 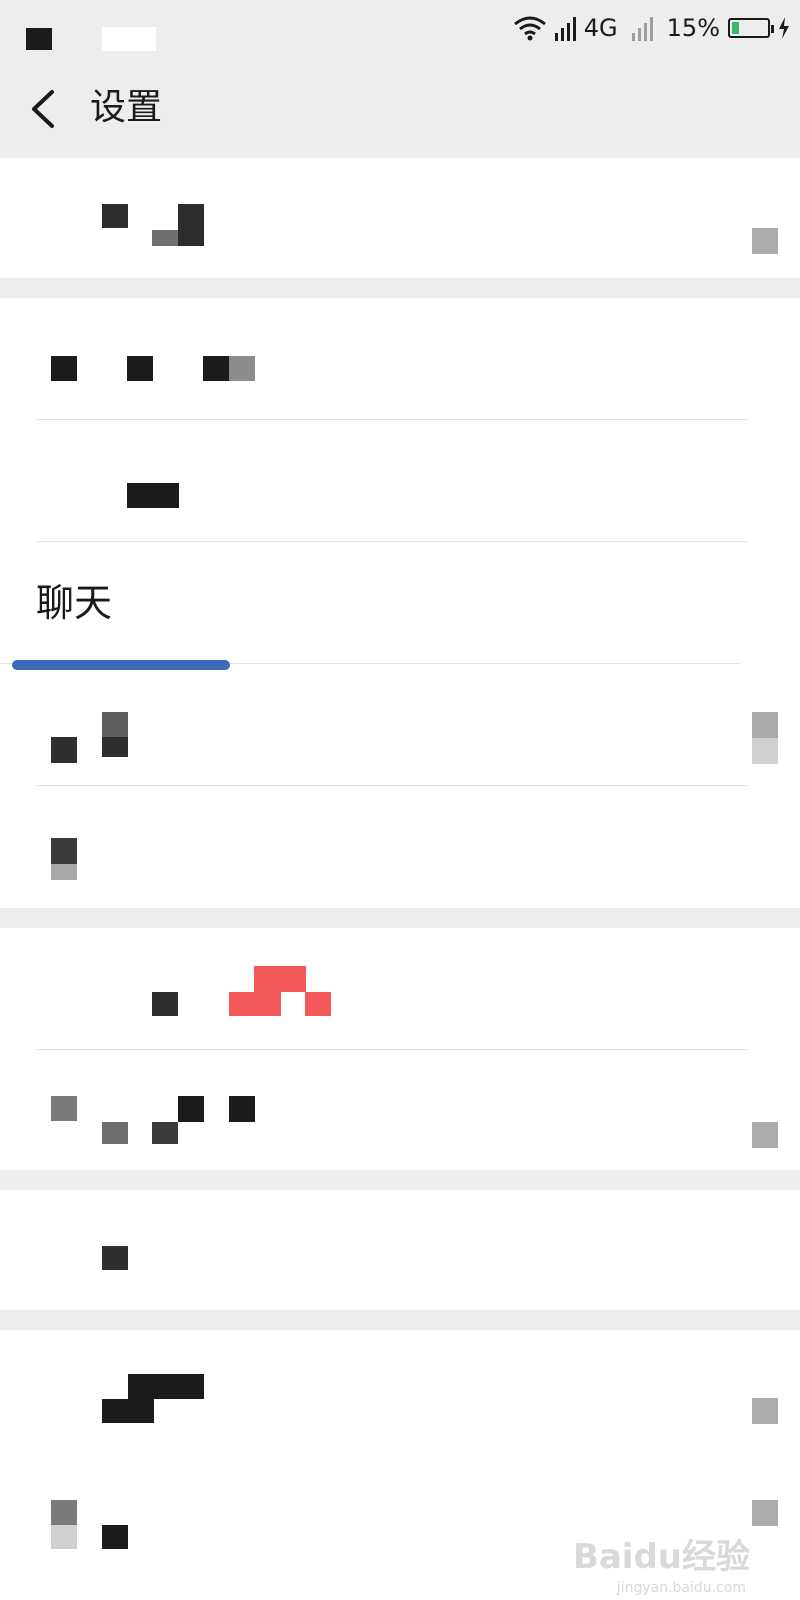 What do you see at coordinates (400, 30) in the screenshot?
I see `status-bar: 4G 15%` at bounding box center [400, 30].